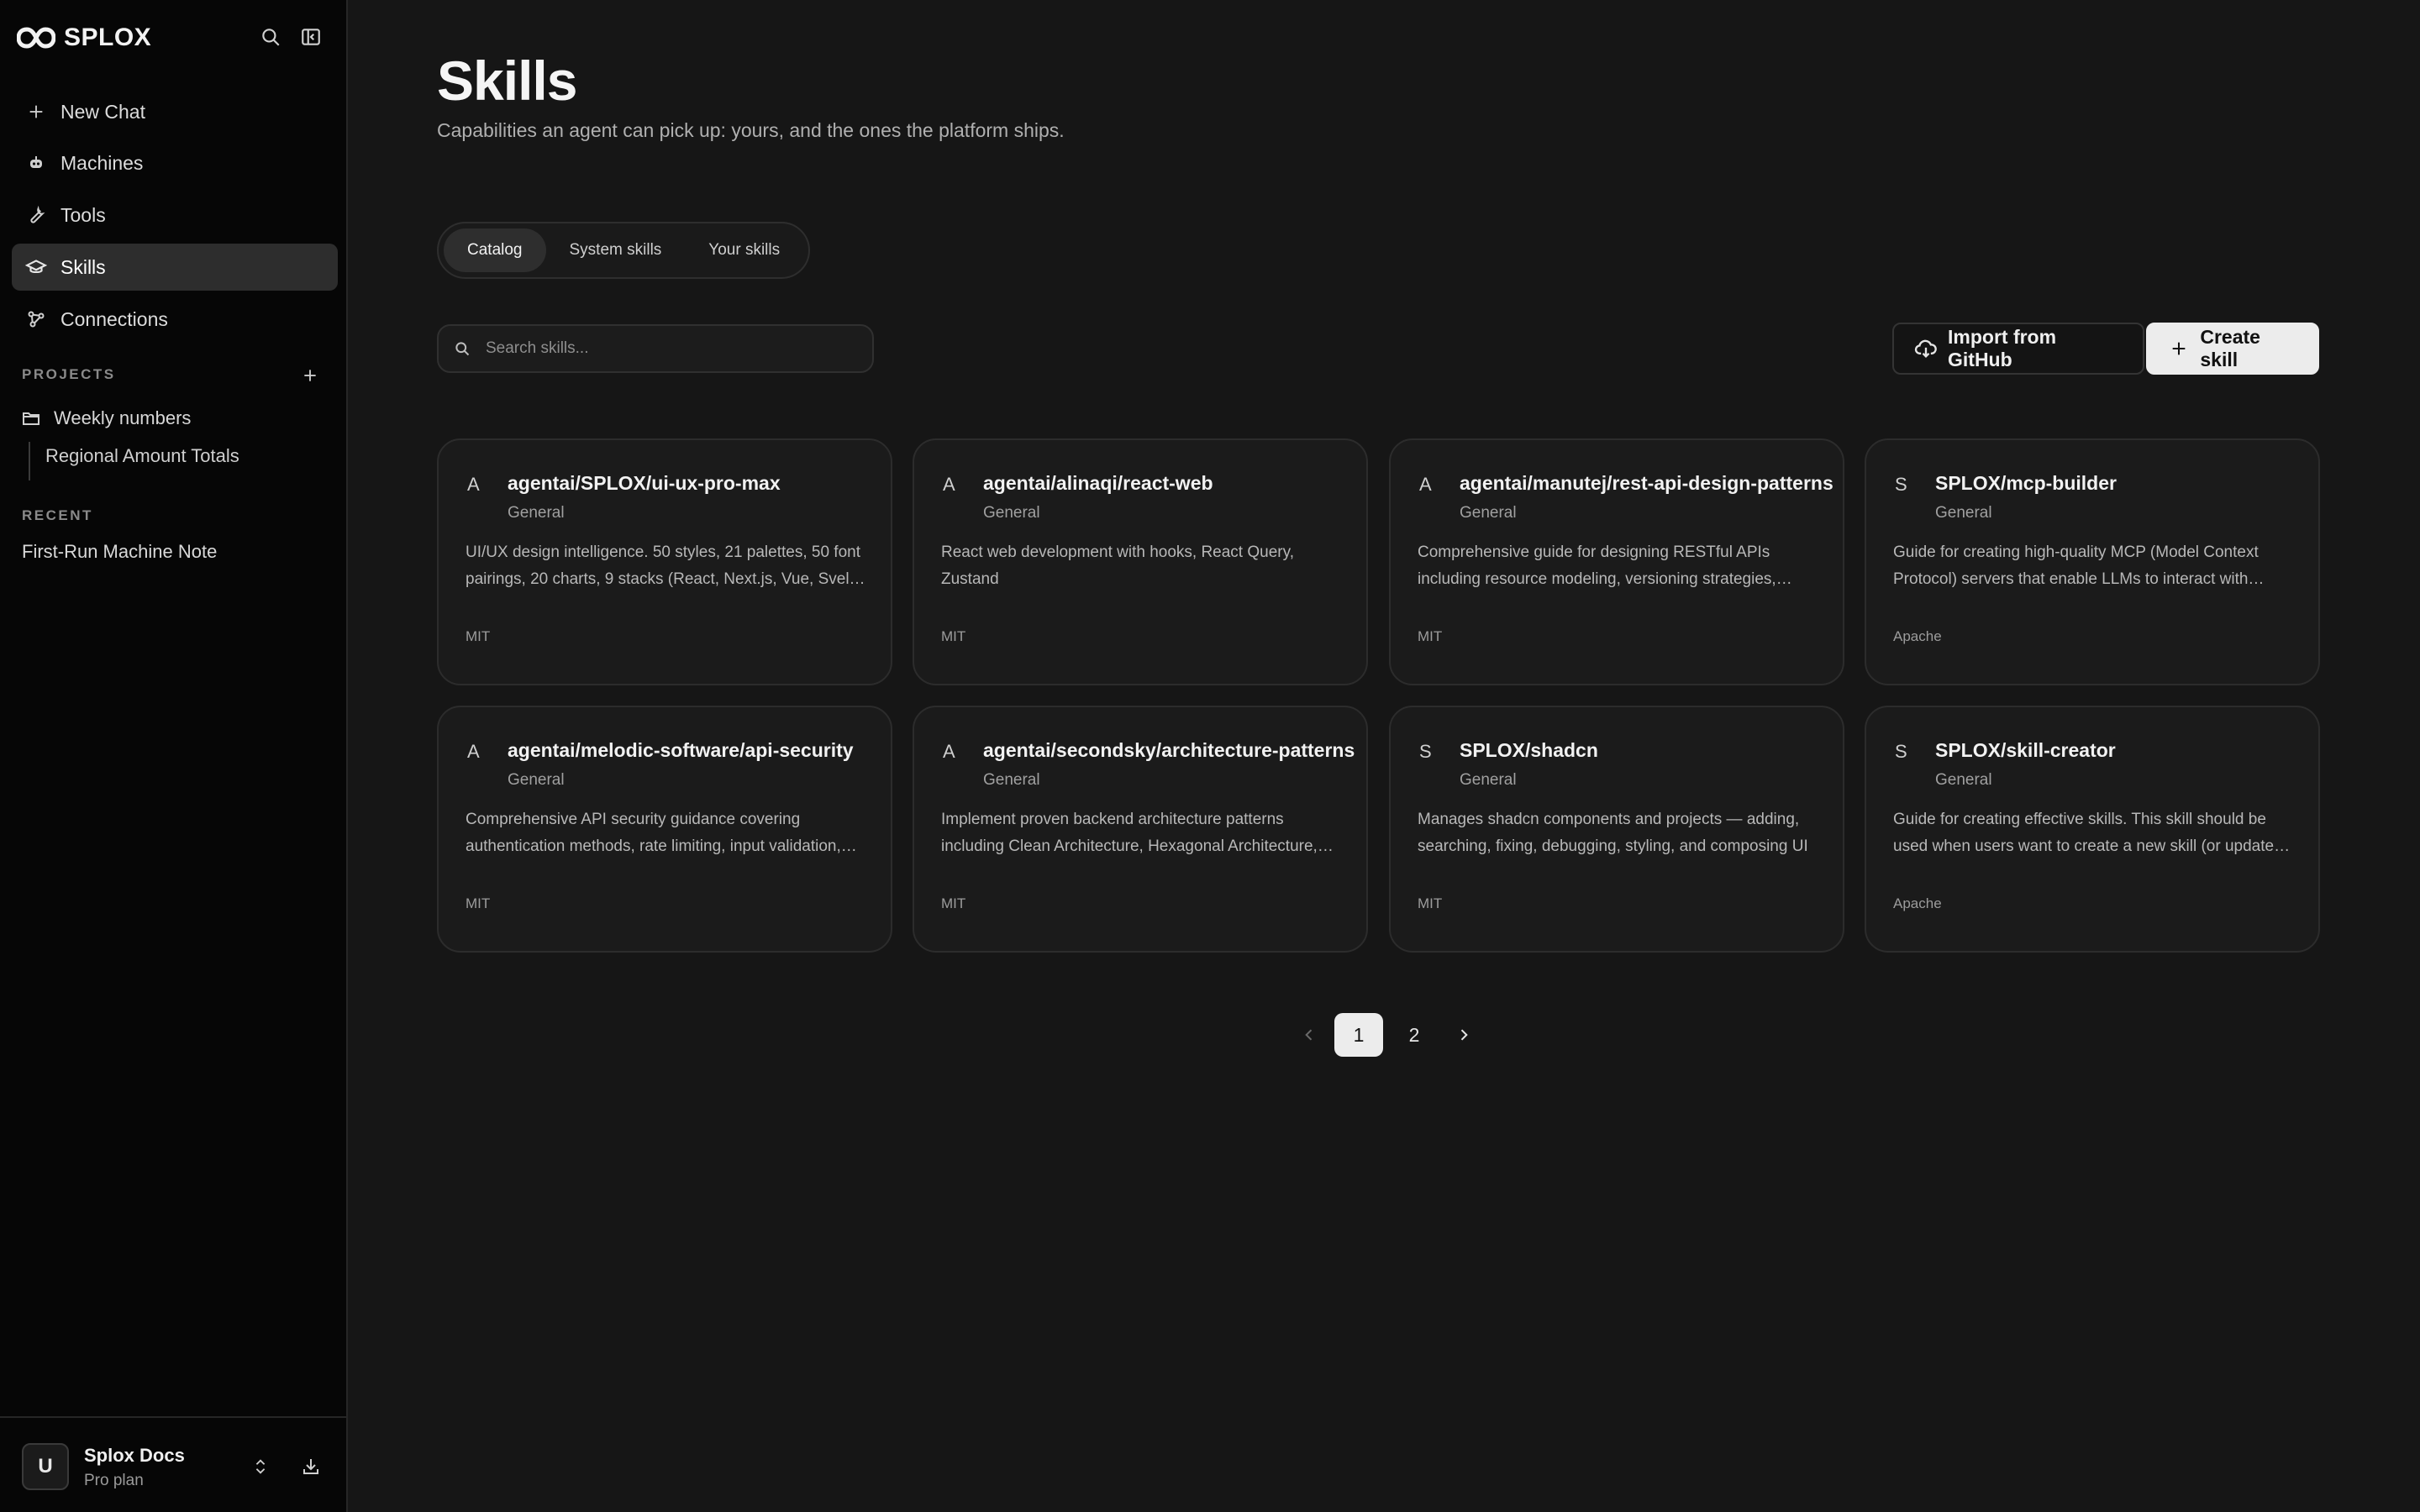 Image resolution: width=2420 pixels, height=1512 pixels. I want to click on create-label: Create skill, so click(2230, 348).